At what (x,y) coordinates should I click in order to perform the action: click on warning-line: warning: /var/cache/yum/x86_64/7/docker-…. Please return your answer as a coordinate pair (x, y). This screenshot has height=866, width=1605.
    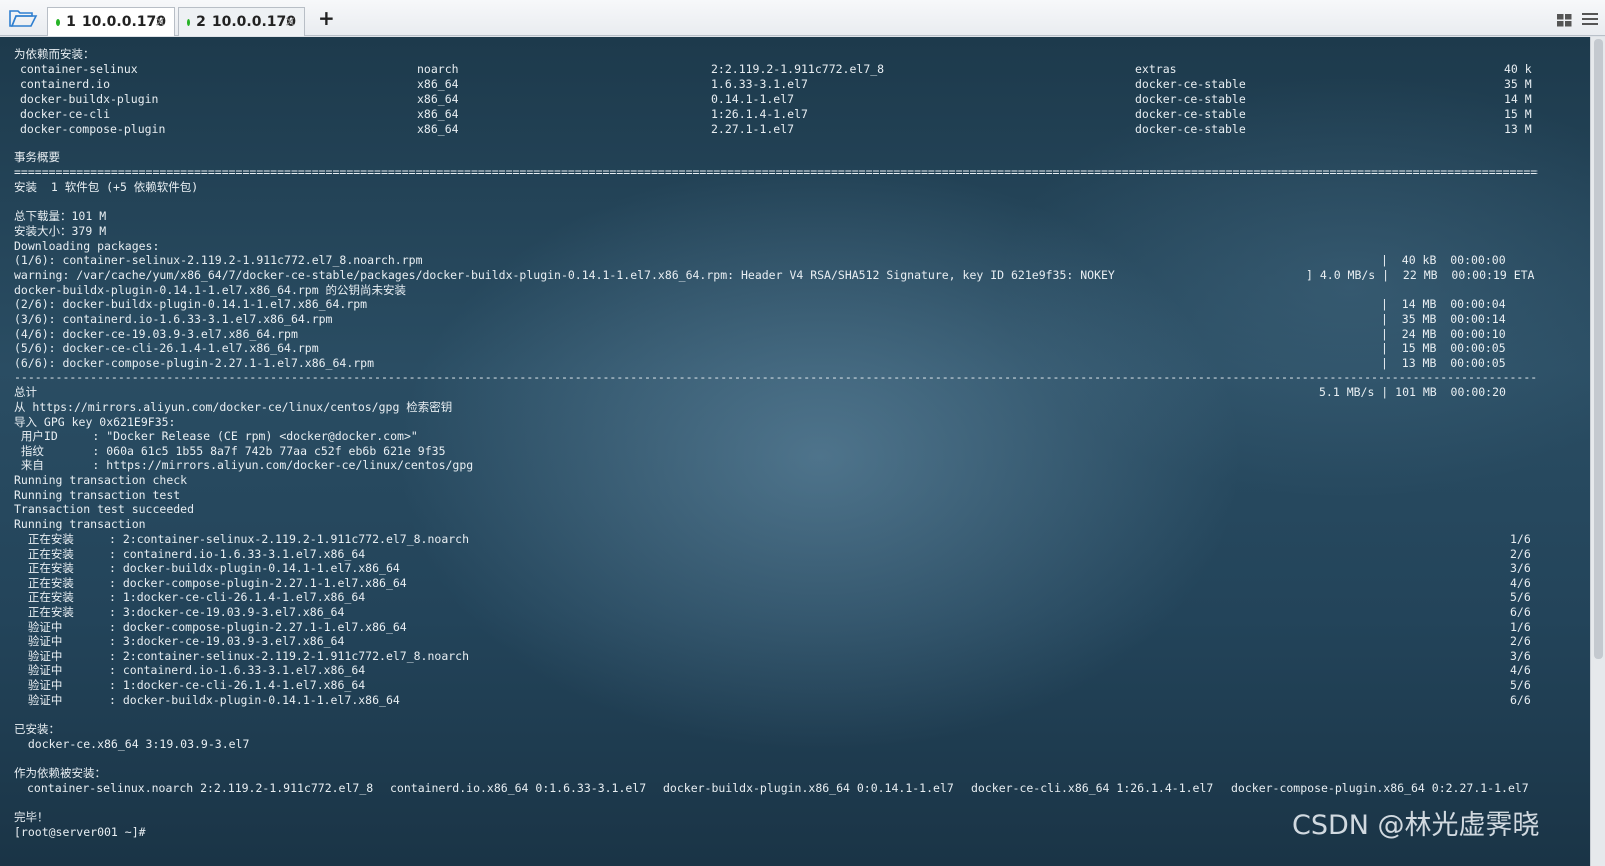
    Looking at the image, I should click on (564, 275).